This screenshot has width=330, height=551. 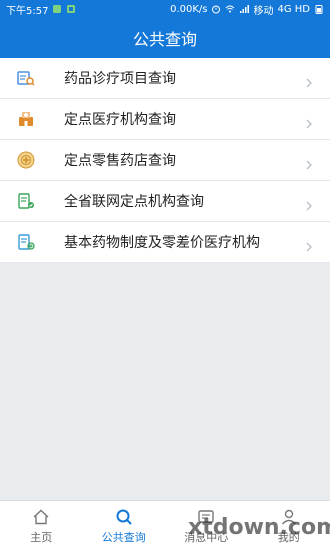 I want to click on battery-icon, so click(x=319, y=9).